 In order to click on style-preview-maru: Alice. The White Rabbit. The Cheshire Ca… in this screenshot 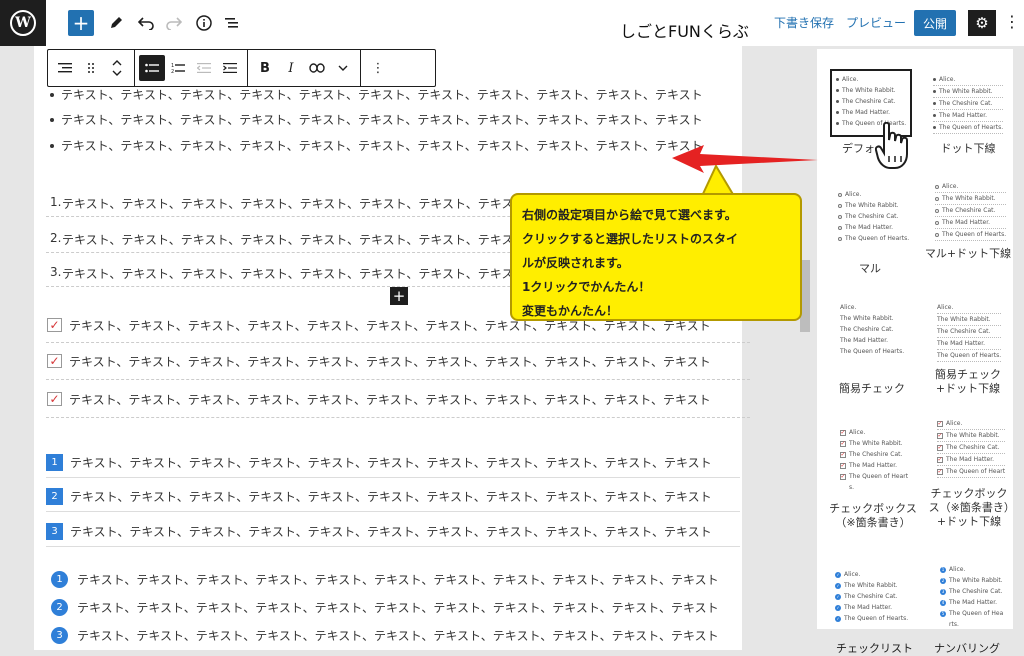, I will do `click(873, 216)`.